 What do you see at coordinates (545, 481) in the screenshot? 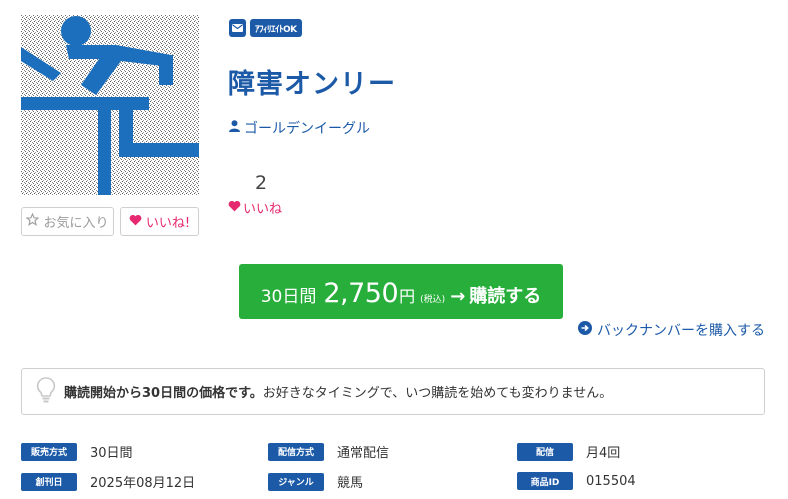
I see `meta-label: 商品ID` at bounding box center [545, 481].